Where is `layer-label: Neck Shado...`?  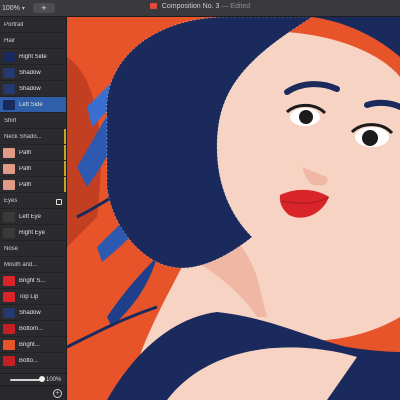
layer-label: Neck Shado... is located at coordinates (23, 136).